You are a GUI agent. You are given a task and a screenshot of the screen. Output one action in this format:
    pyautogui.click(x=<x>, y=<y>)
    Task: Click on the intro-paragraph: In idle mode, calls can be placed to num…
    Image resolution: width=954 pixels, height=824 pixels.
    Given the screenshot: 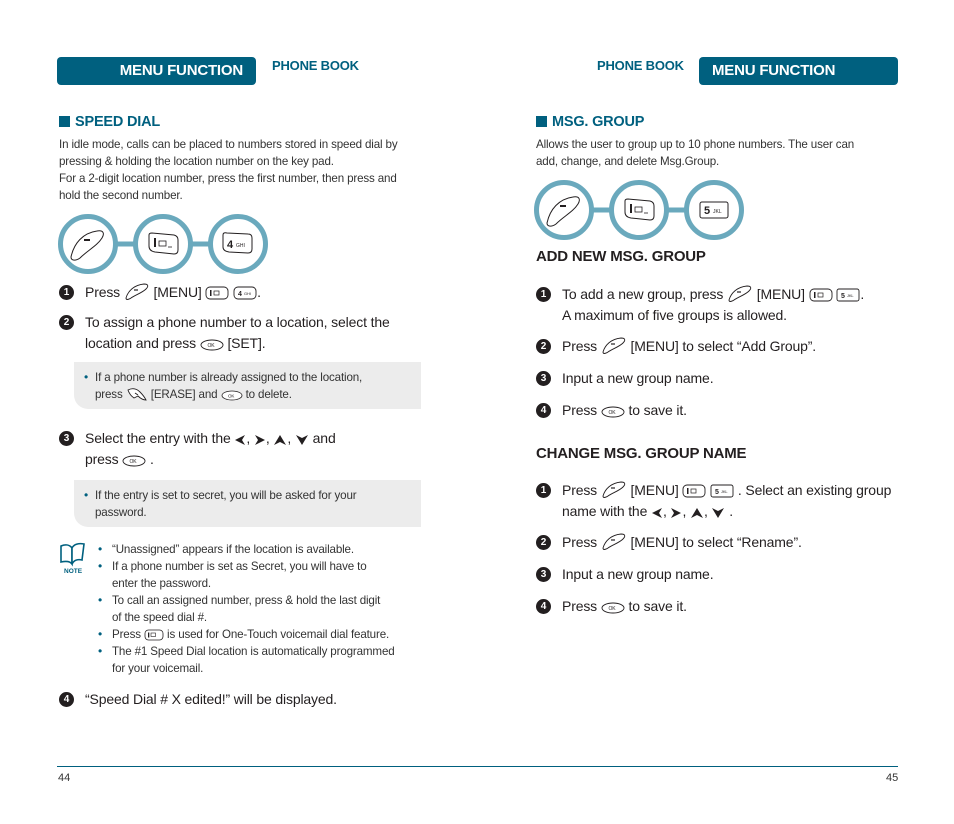 What is the action you would take?
    pyautogui.click(x=244, y=170)
    